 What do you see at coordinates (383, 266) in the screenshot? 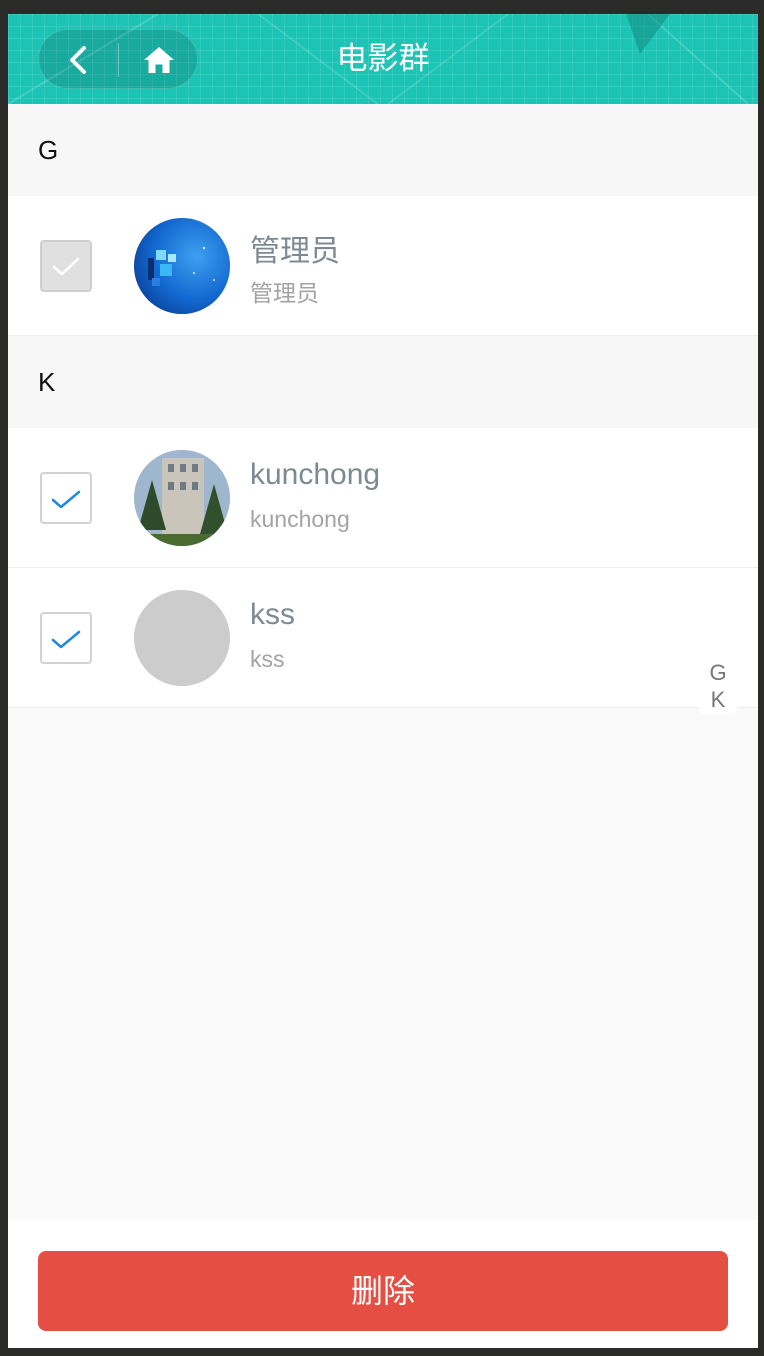
I see `member-row: 管理员 管理员` at bounding box center [383, 266].